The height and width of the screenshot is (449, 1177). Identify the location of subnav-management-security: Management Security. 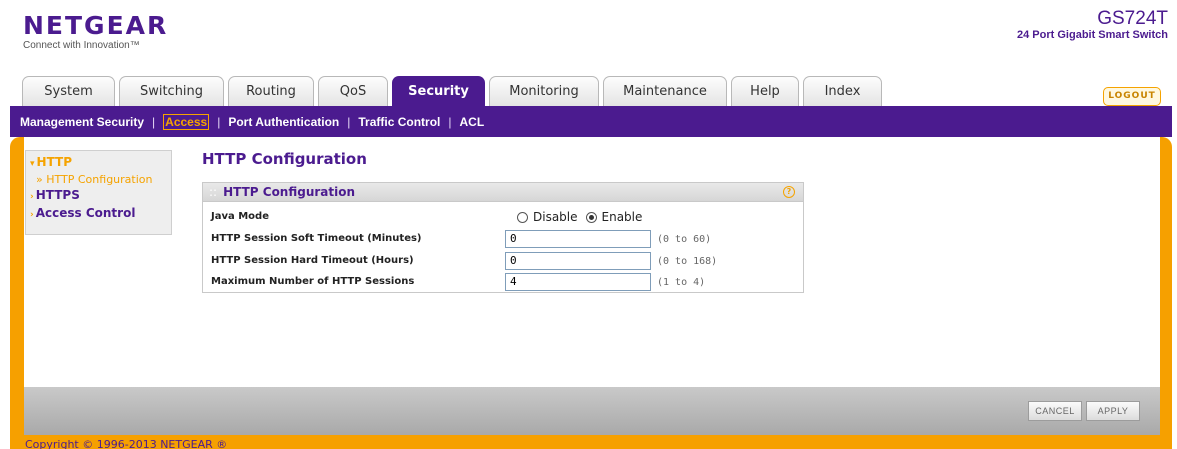
(82, 122).